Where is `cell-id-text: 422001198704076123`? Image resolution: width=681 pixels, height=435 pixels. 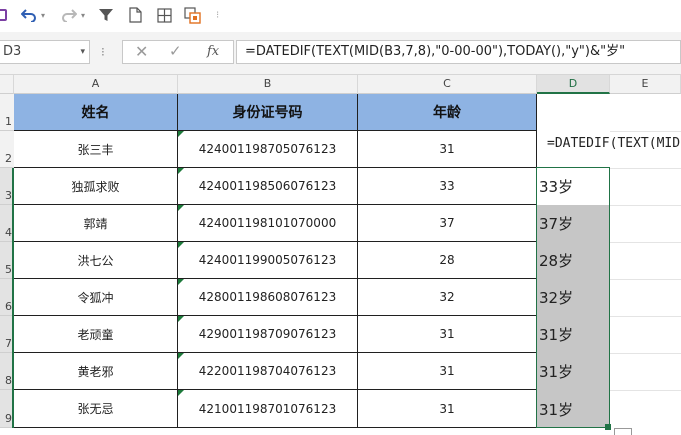 cell-id-text: 422001198704076123 is located at coordinates (267, 371).